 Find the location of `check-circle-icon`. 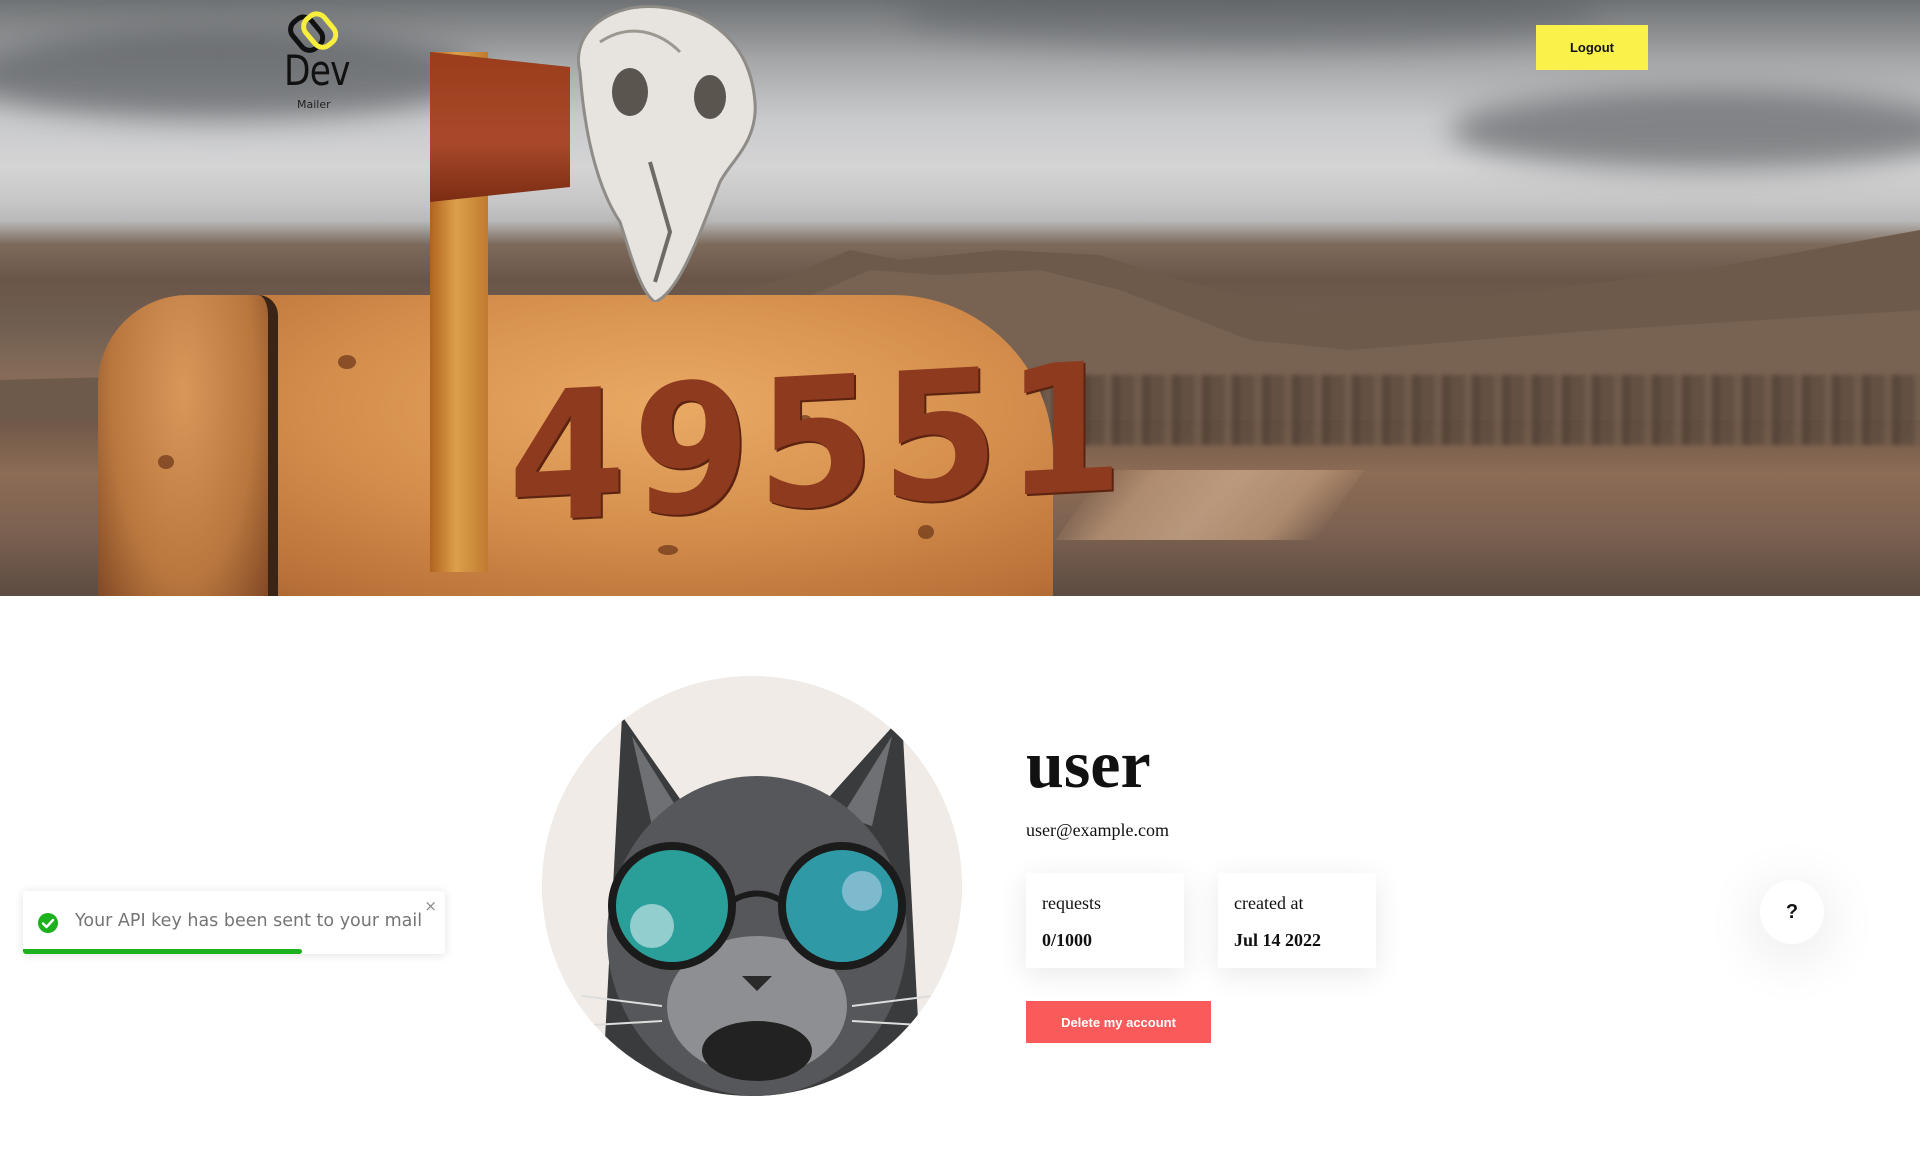

check-circle-icon is located at coordinates (48, 923).